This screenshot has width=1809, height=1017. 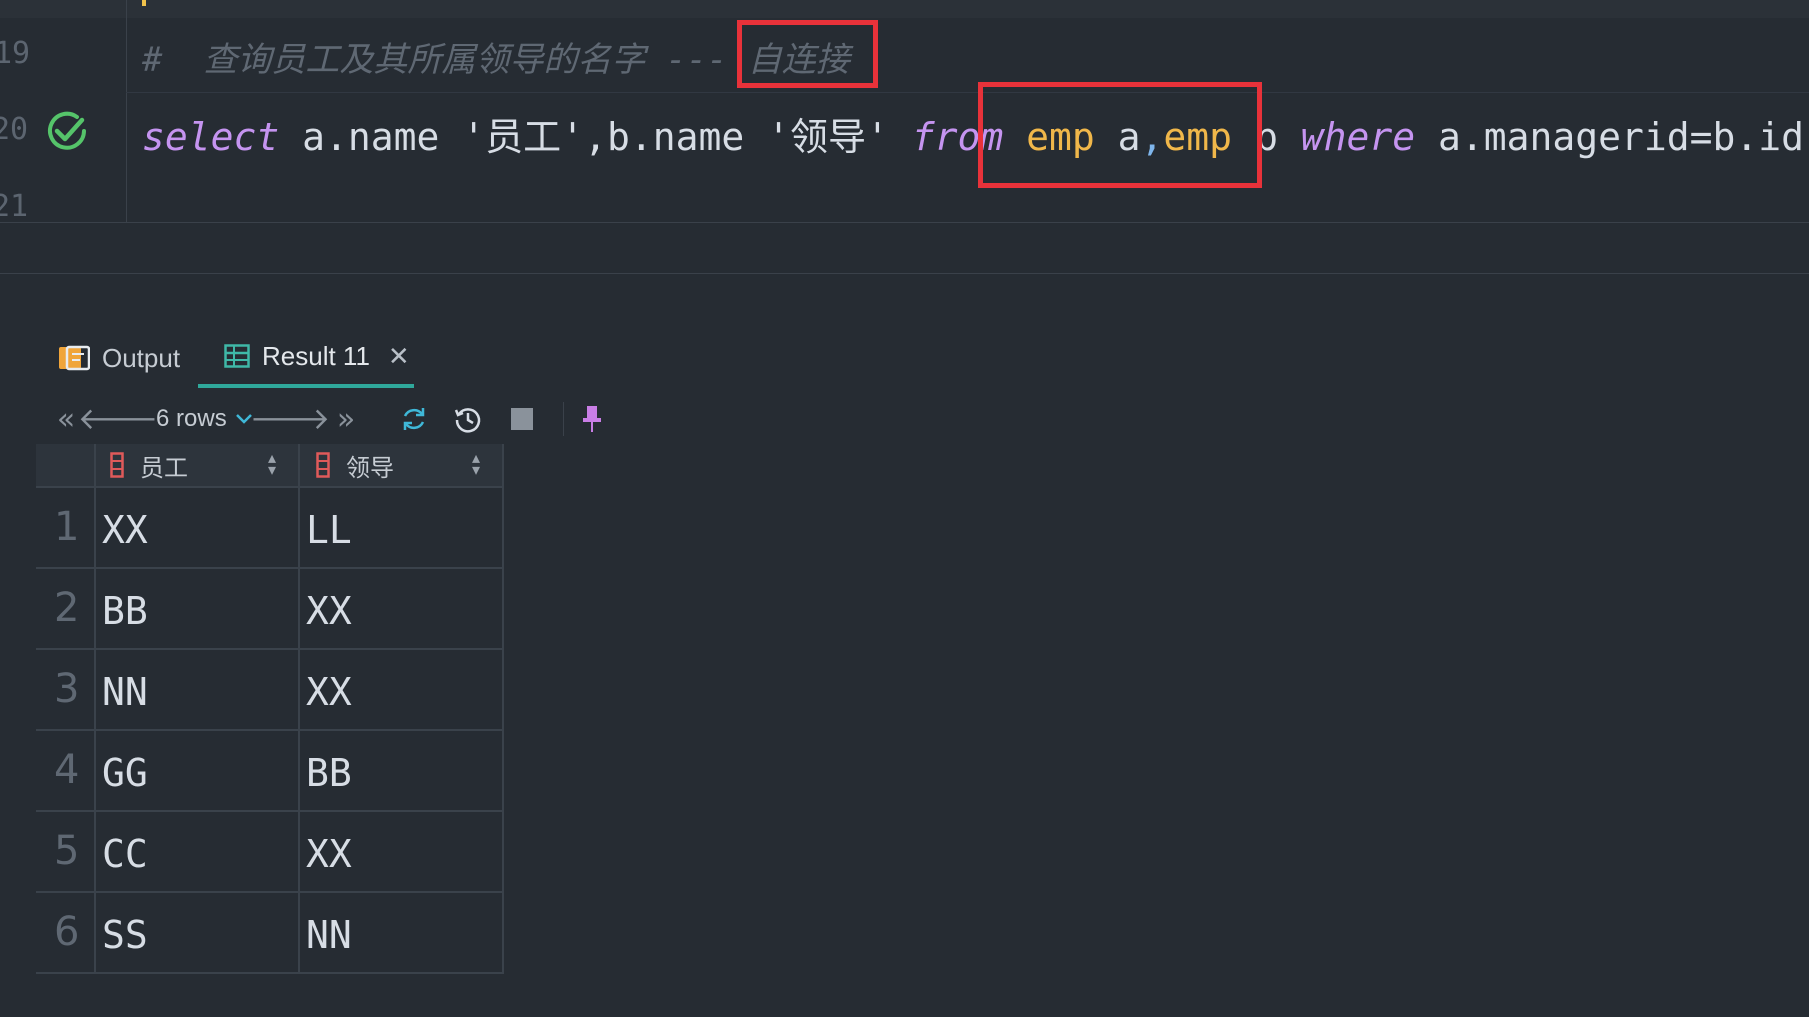 I want to click on tab-result-label: Result 11, so click(x=316, y=355).